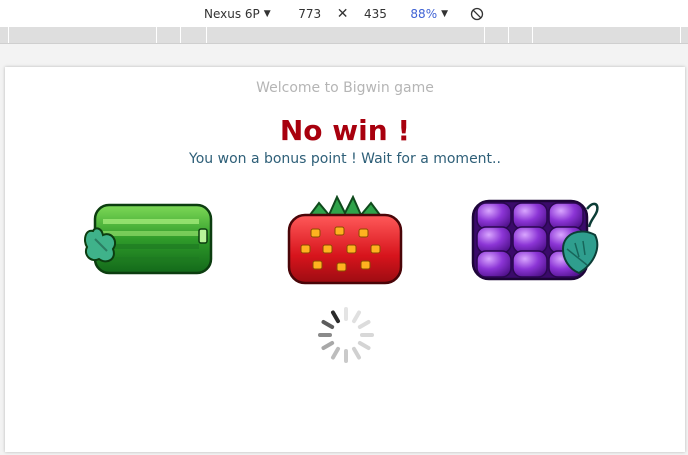  What do you see at coordinates (346, 335) in the screenshot?
I see `loading-spinner-icon` at bounding box center [346, 335].